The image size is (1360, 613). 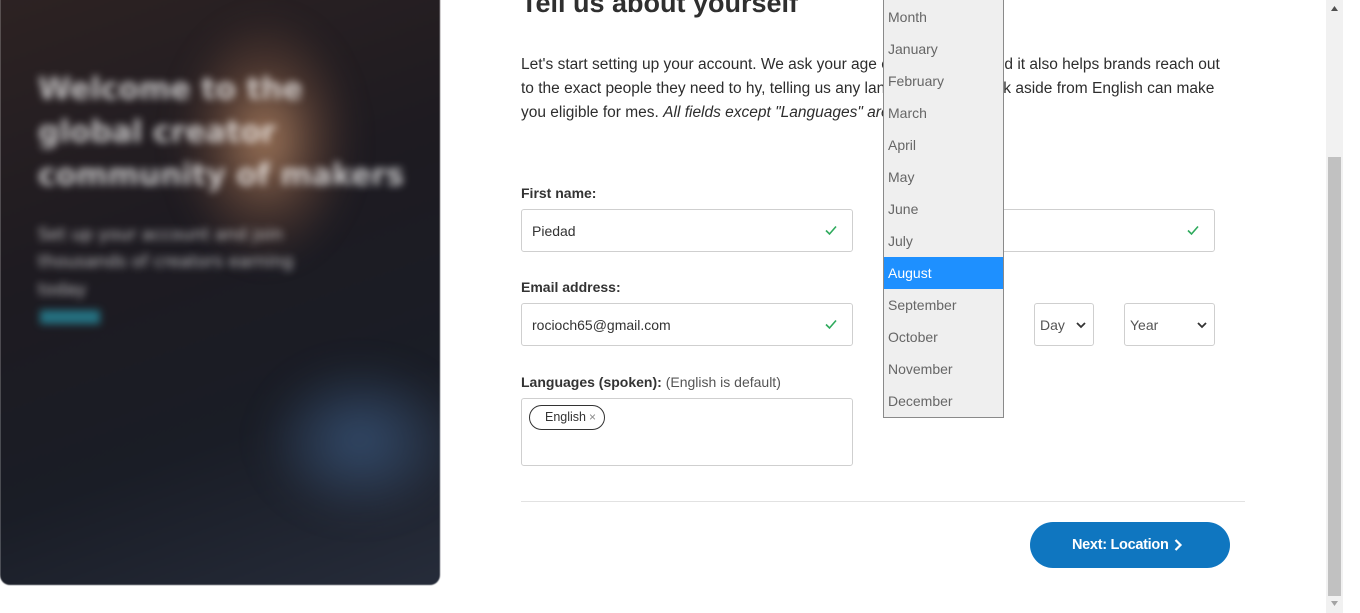 I want to click on month-option: Month, so click(x=943, y=17).